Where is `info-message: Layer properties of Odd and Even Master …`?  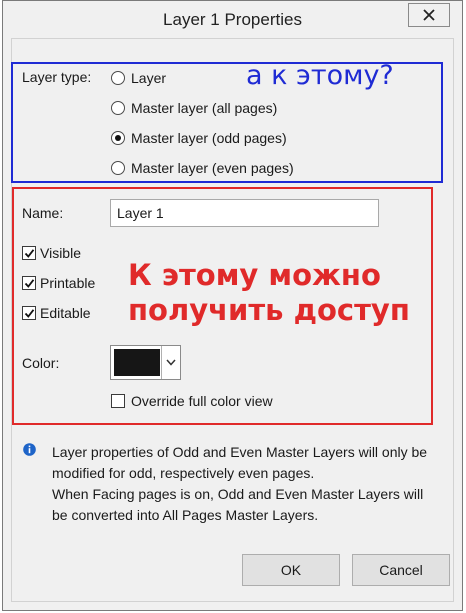
info-message: Layer properties of Odd and Even Master … is located at coordinates (252, 484).